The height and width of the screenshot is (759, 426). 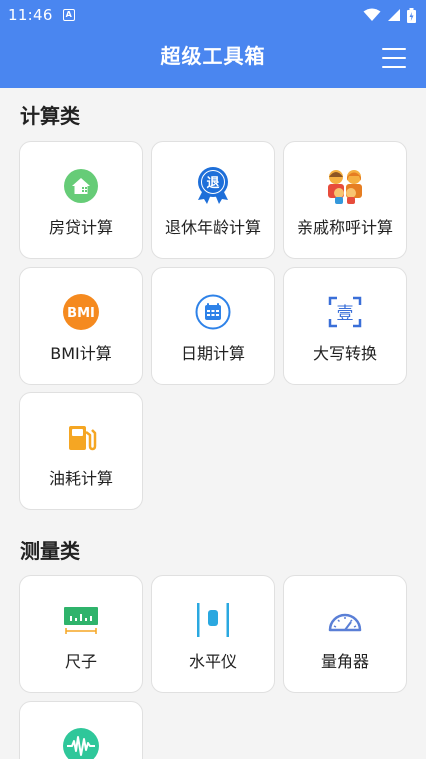 I want to click on uppercase-scan-icon: 壹, so click(x=345, y=312).